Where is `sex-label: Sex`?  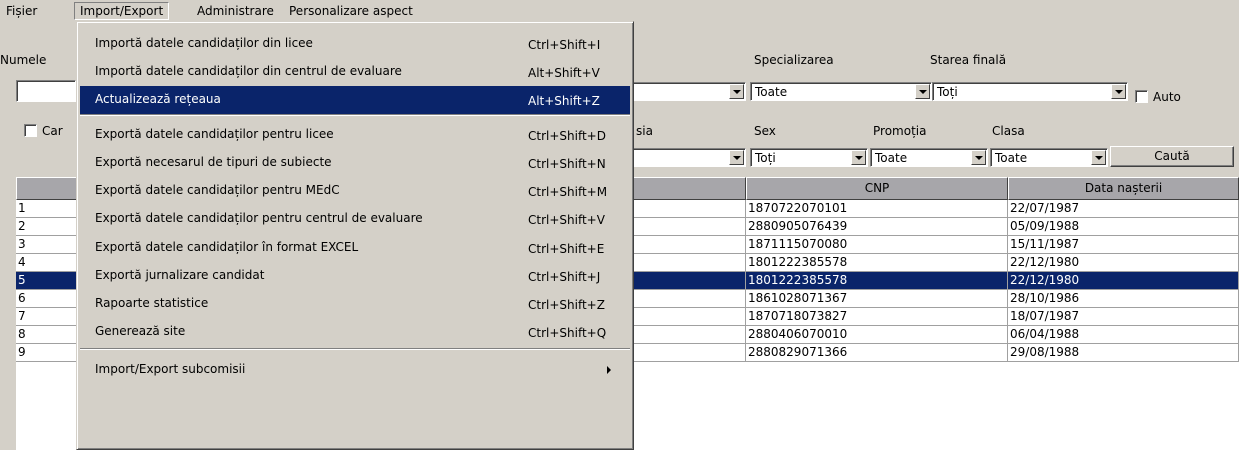 sex-label: Sex is located at coordinates (765, 131).